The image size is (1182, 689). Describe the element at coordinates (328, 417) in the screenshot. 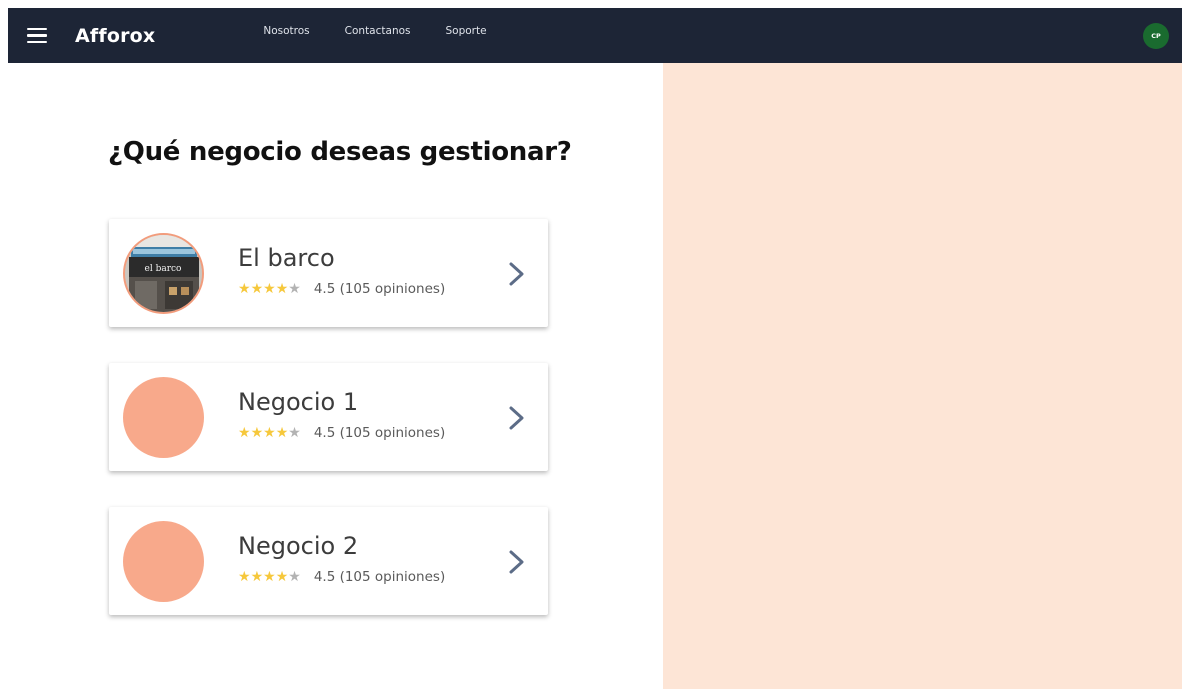

I see `business-card-negocio-1: Negocio 1 ★ ★ ★ ★ ★ 4.5 (105 opiniones)` at that location.